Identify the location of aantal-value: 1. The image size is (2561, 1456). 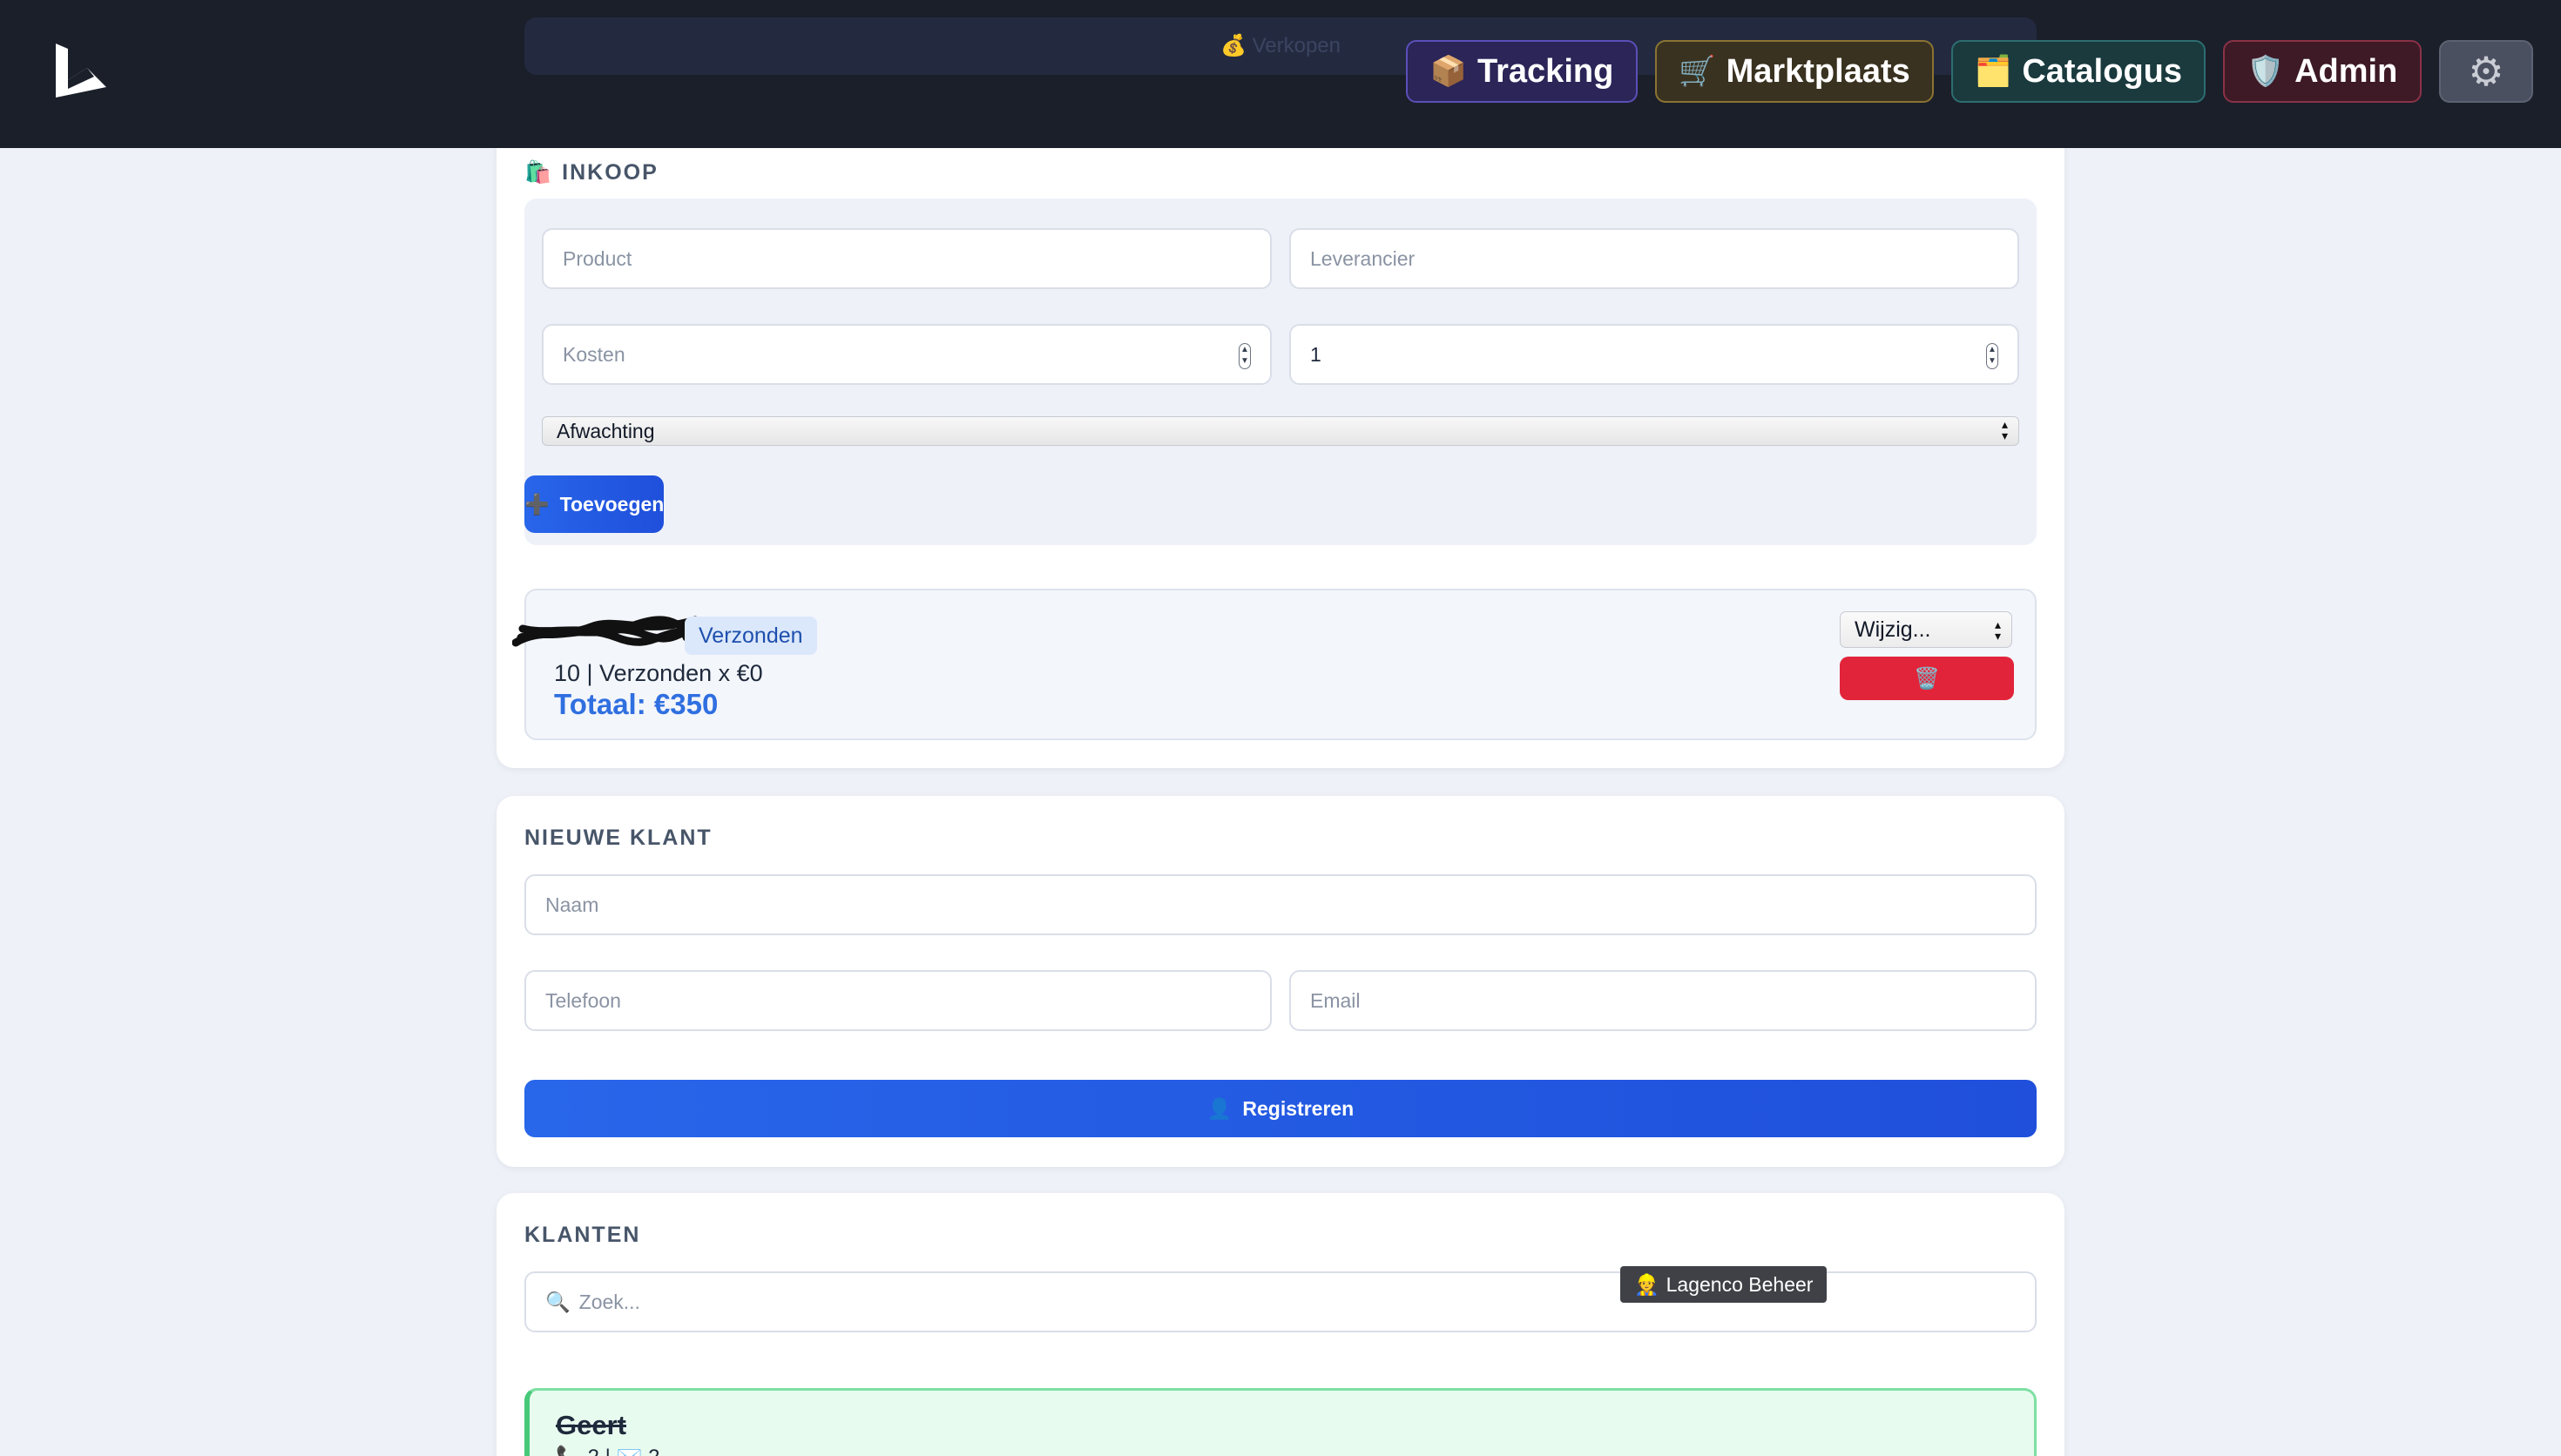
(1315, 354).